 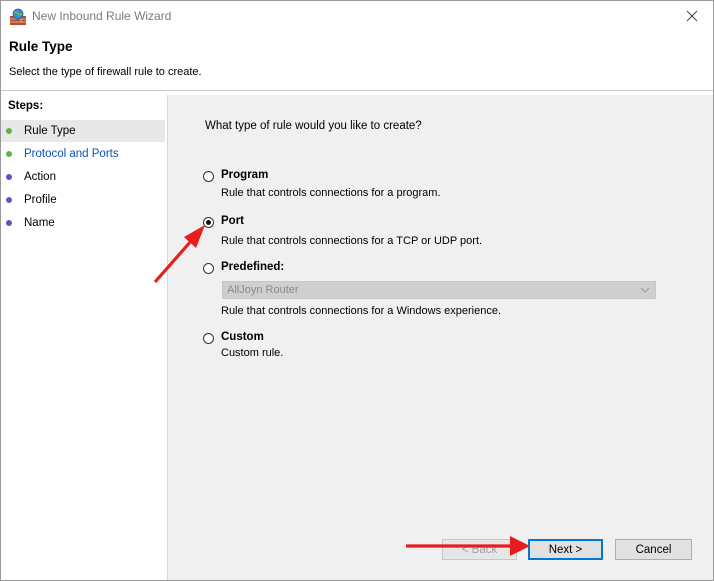 I want to click on predefined-radio, so click(x=208, y=268).